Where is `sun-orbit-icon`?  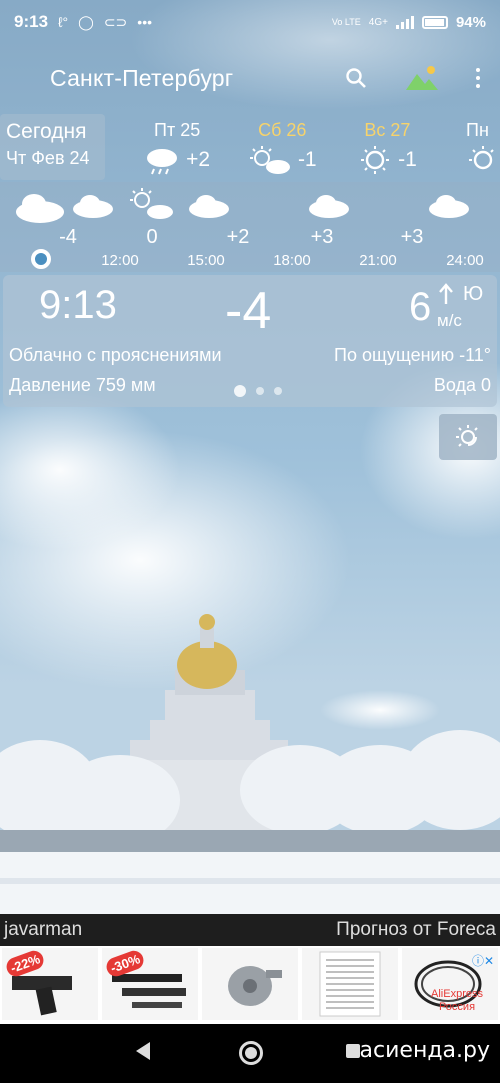 sun-orbit-icon is located at coordinates (467, 436).